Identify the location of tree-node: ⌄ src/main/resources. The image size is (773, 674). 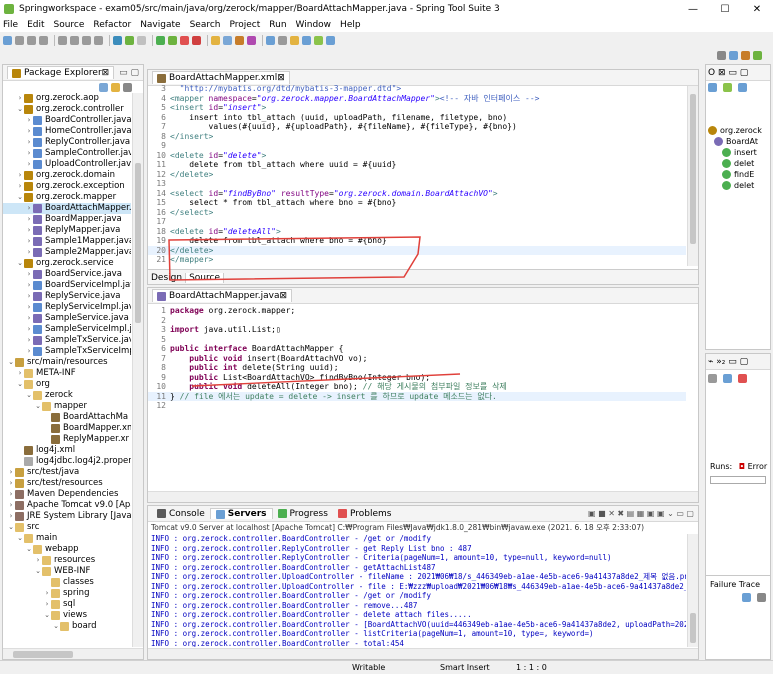
(67, 362).